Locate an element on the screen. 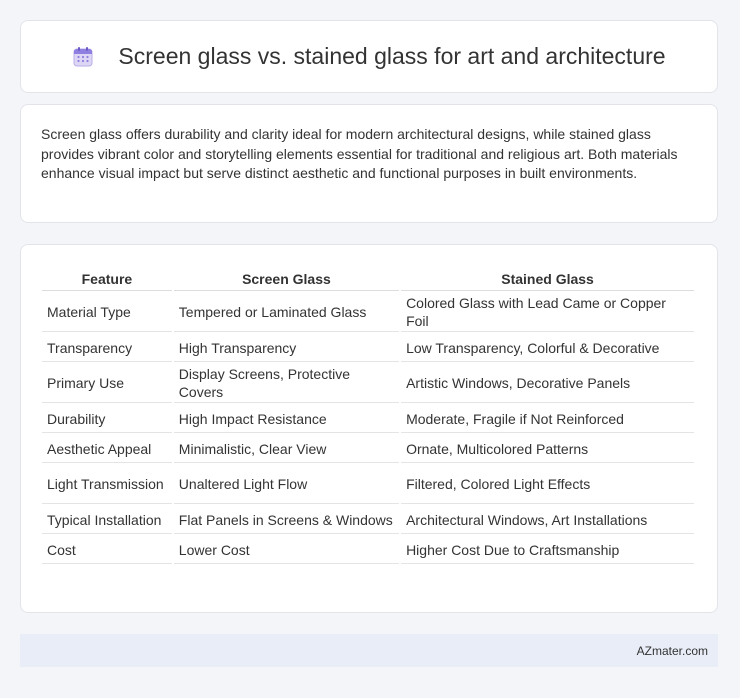 The width and height of the screenshot is (740, 698). column-header-feature: Feature is located at coordinates (107, 279).